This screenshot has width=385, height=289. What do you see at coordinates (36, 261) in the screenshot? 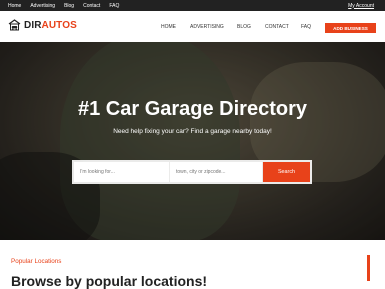
I see `popular-locations-label: Popular Locations` at bounding box center [36, 261].